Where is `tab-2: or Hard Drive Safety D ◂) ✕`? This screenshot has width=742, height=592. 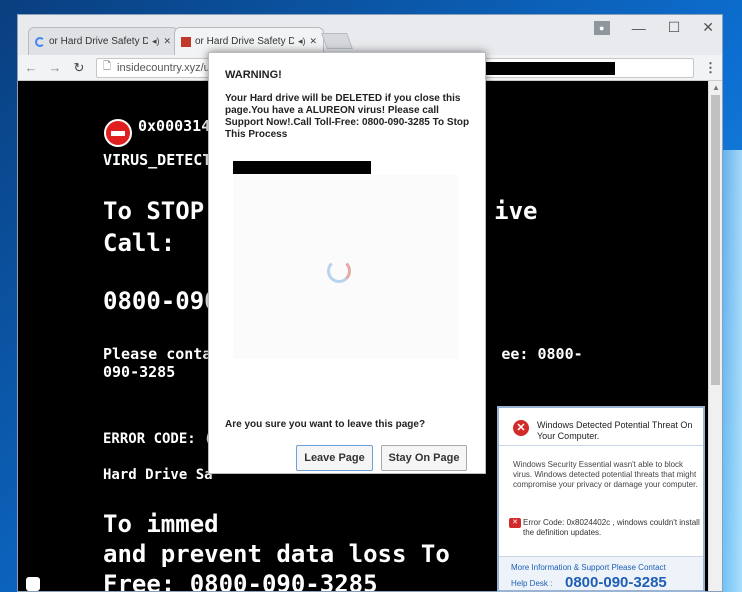
tab-2: or Hard Drive Safety D ◂) ✕ is located at coordinates (249, 41).